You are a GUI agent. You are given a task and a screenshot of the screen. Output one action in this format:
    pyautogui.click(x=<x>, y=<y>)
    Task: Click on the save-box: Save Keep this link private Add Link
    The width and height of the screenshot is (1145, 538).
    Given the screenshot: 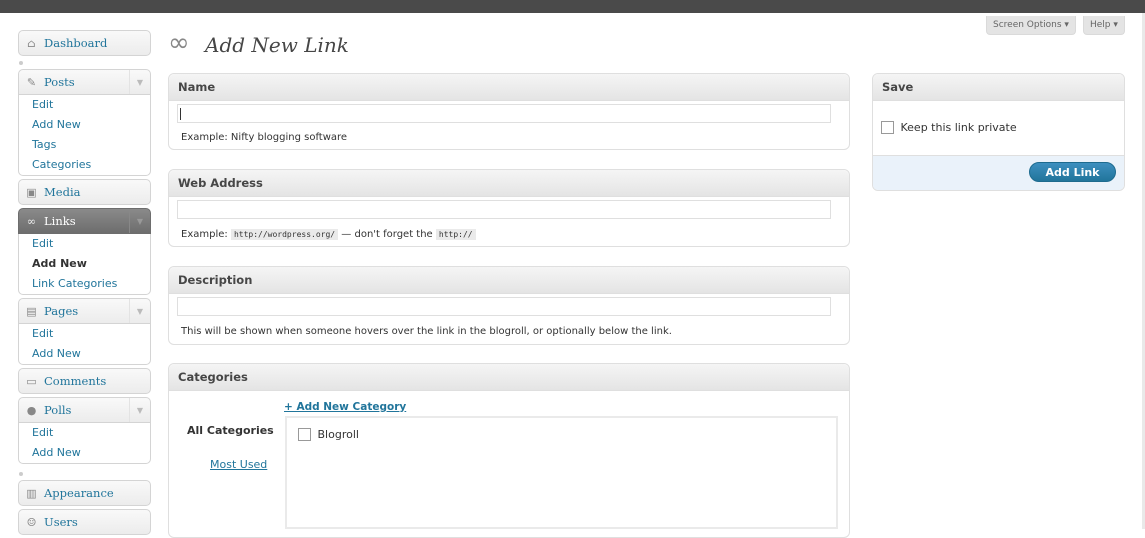 What is the action you would take?
    pyautogui.click(x=998, y=132)
    